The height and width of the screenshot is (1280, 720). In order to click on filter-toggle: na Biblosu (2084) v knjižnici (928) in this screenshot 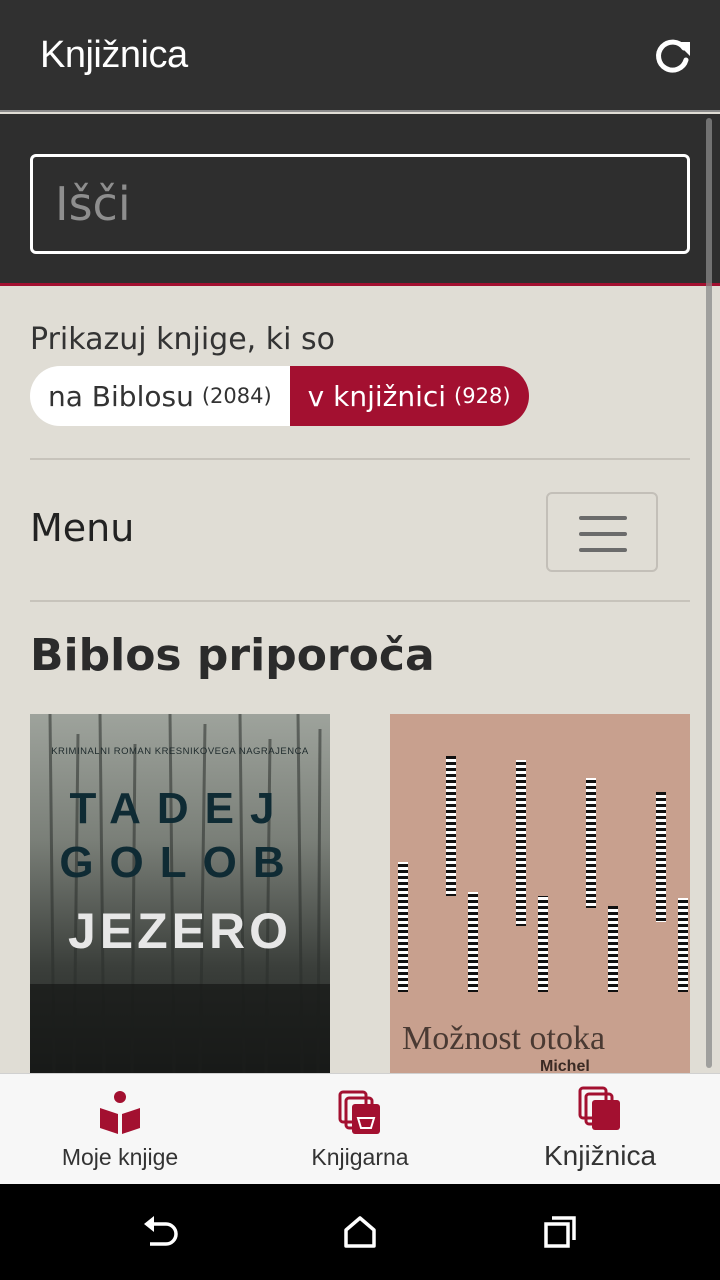, I will do `click(279, 396)`.